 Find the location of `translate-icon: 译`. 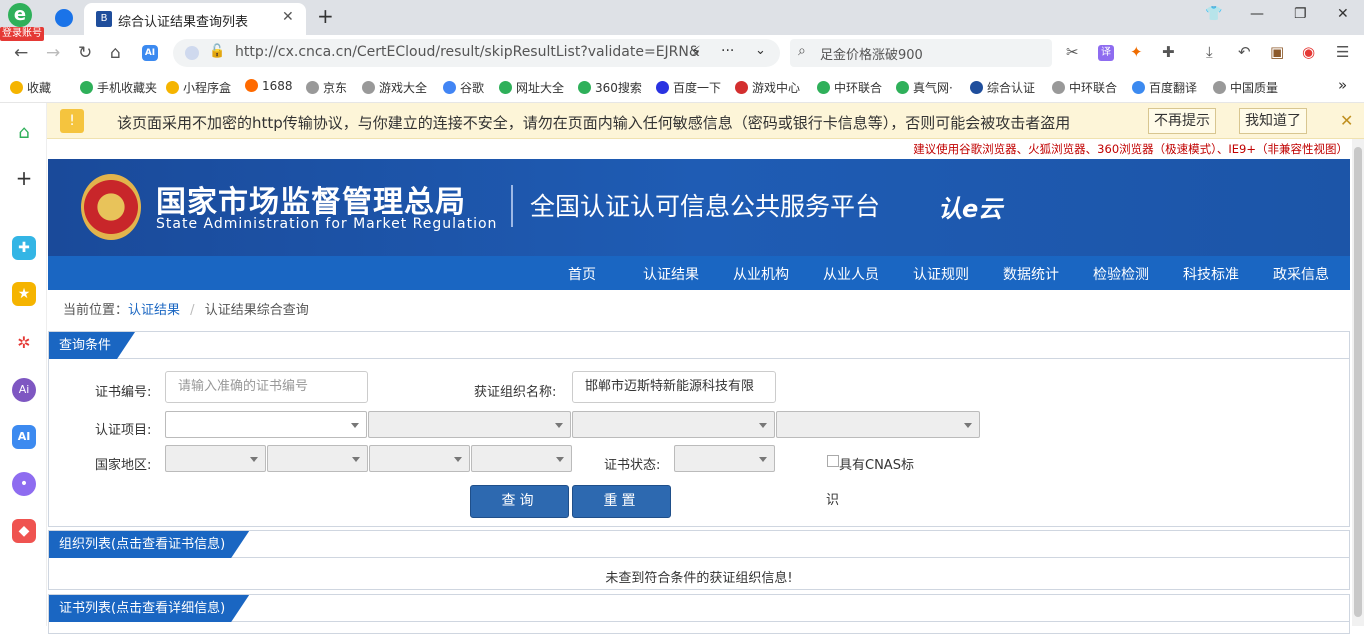

translate-icon: 译 is located at coordinates (1106, 53).